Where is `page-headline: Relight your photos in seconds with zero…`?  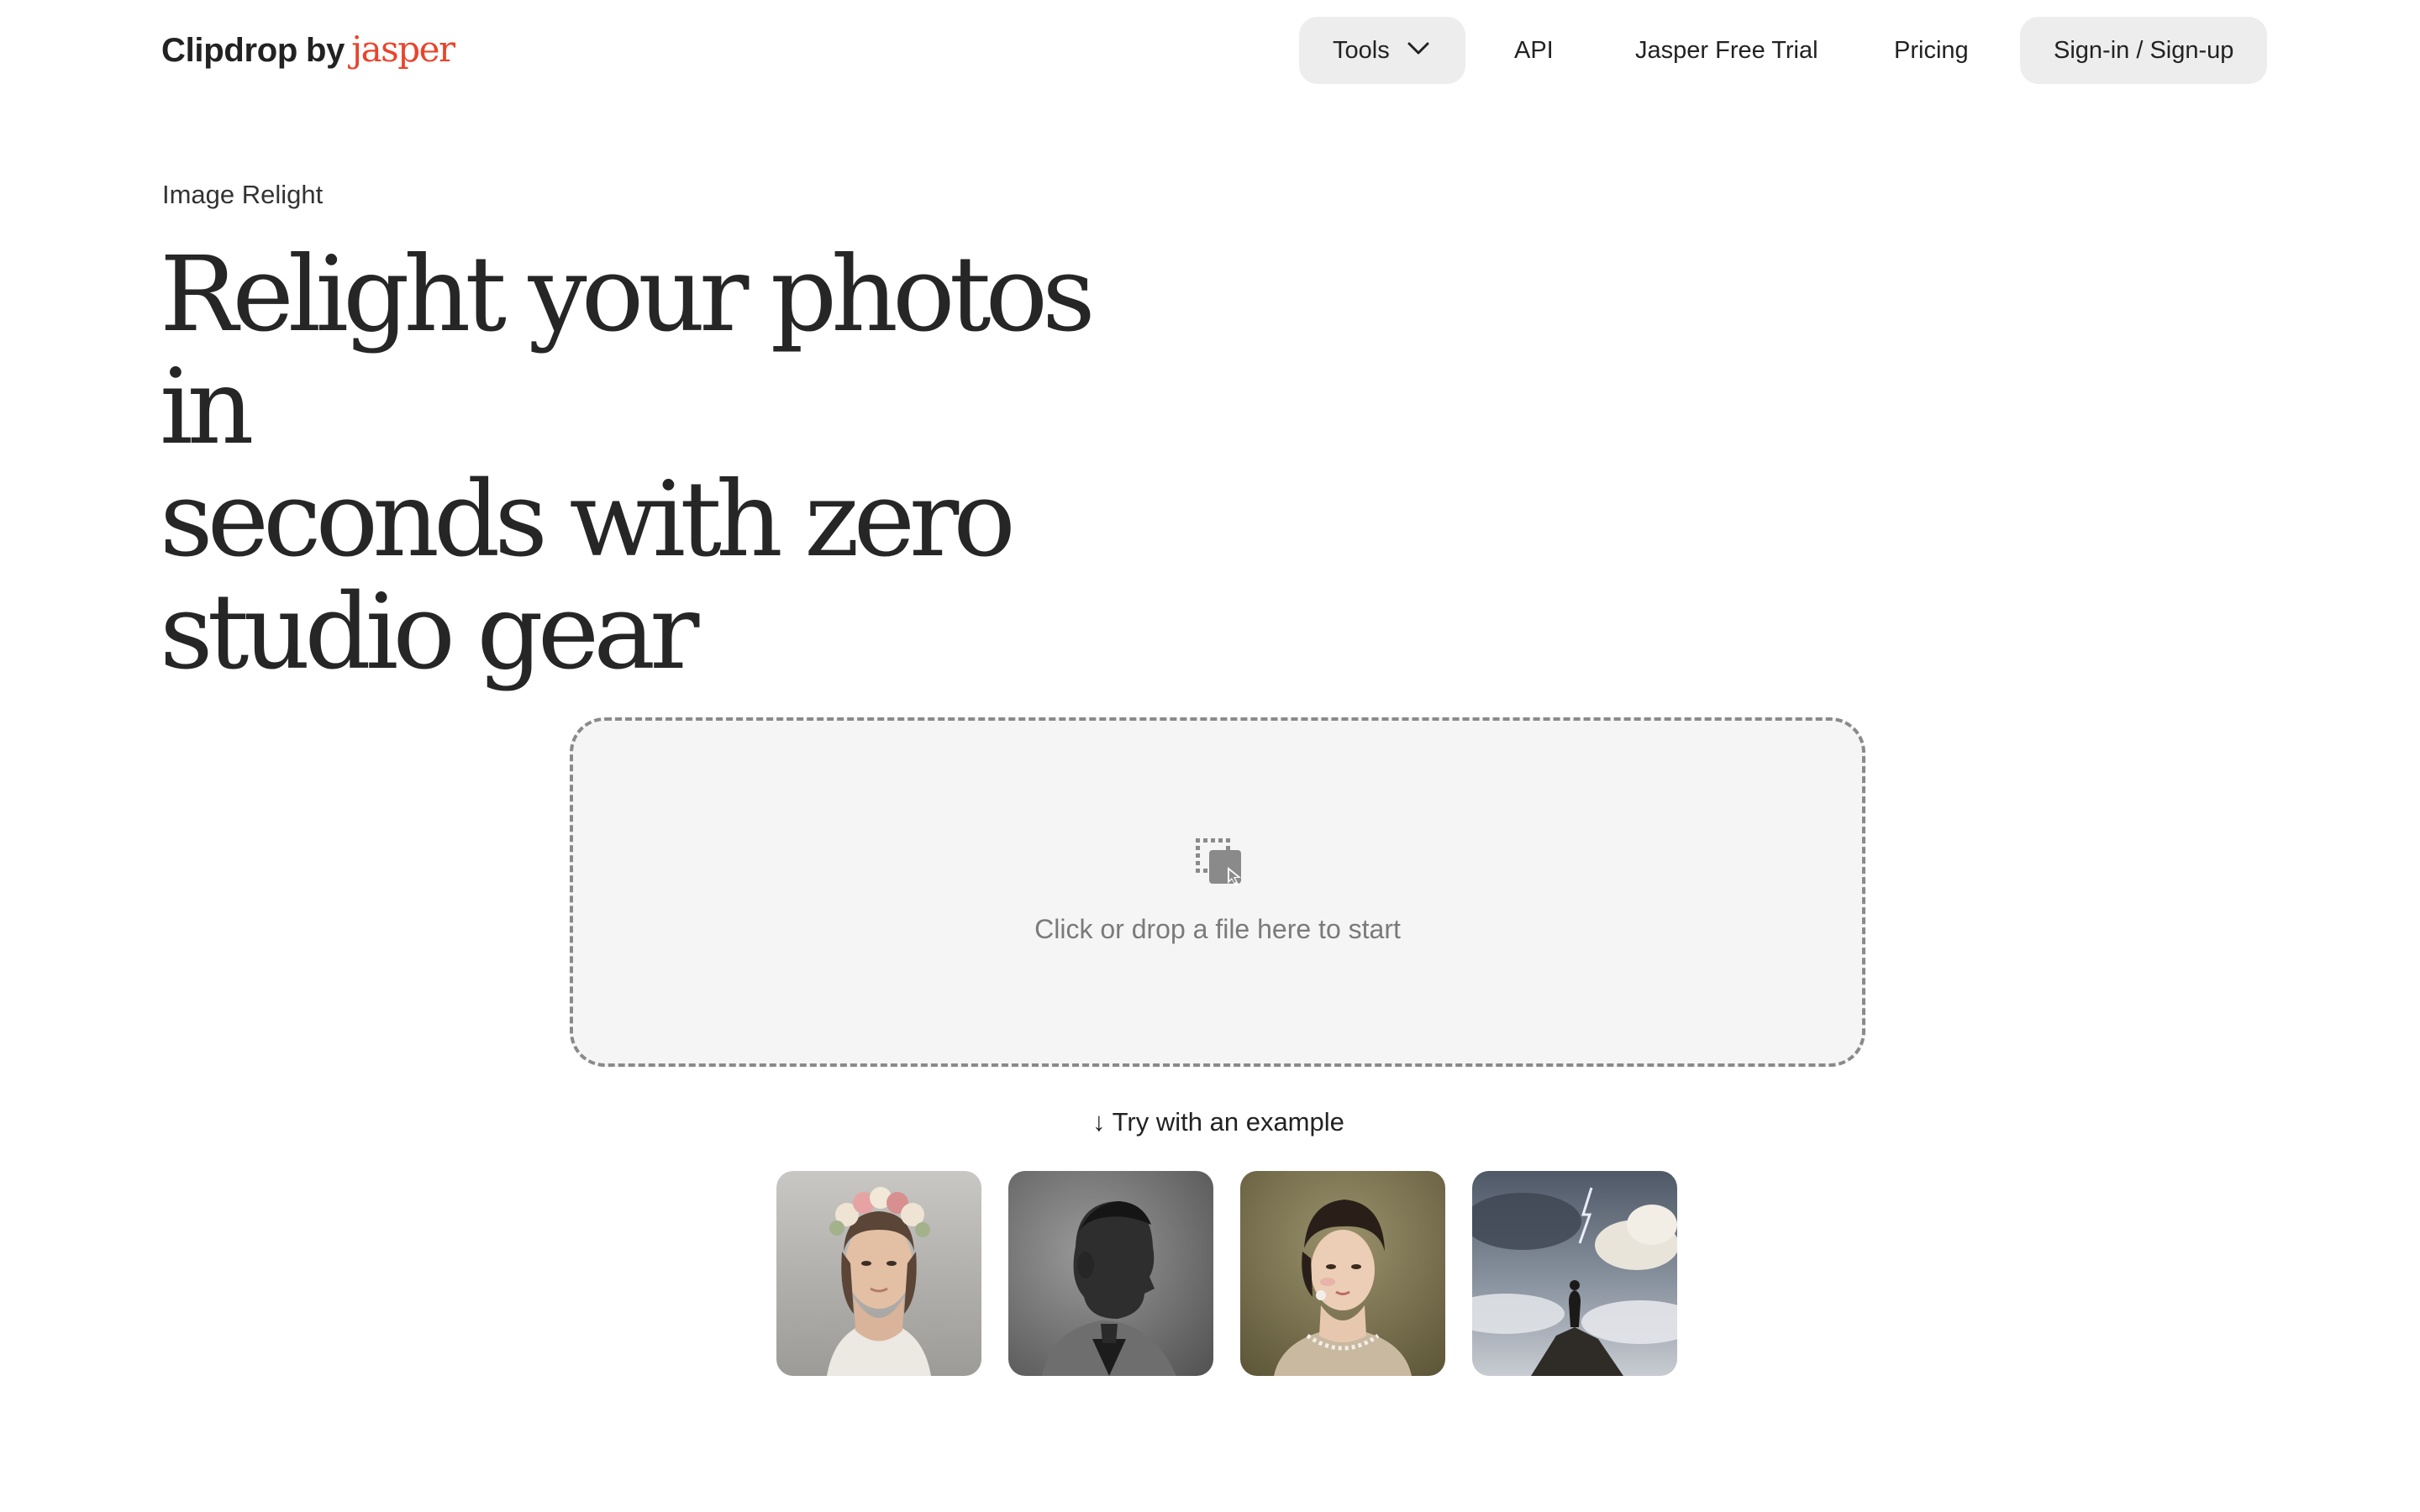
page-headline: Relight your photos in seconds with zero… is located at coordinates (664, 464).